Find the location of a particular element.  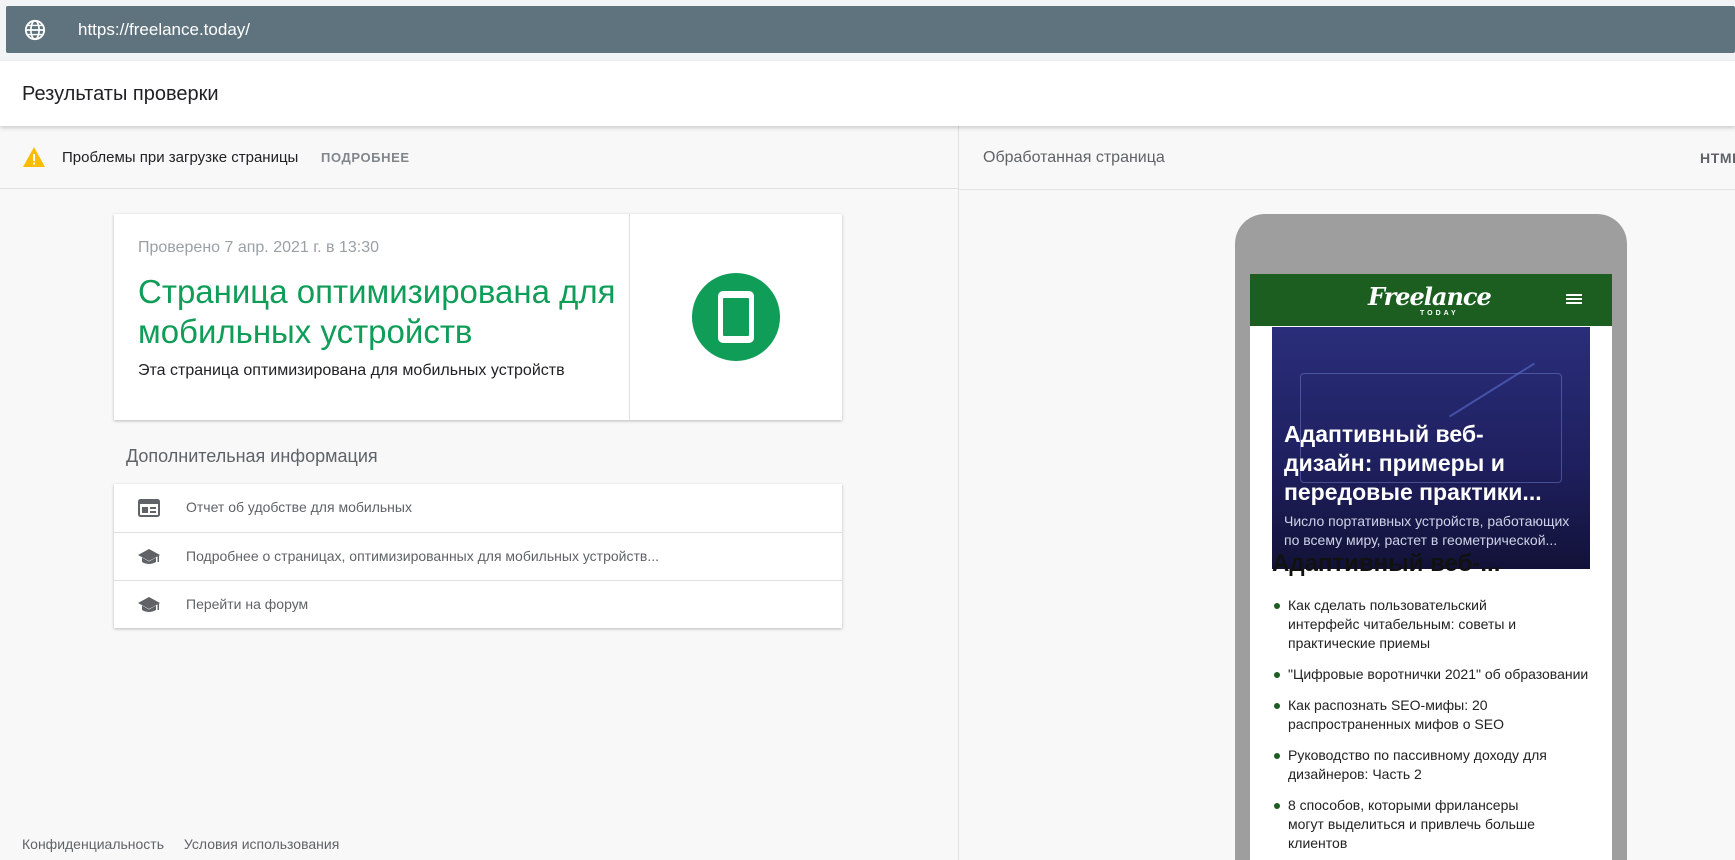

mobile-friendly-badge is located at coordinates (736, 317).